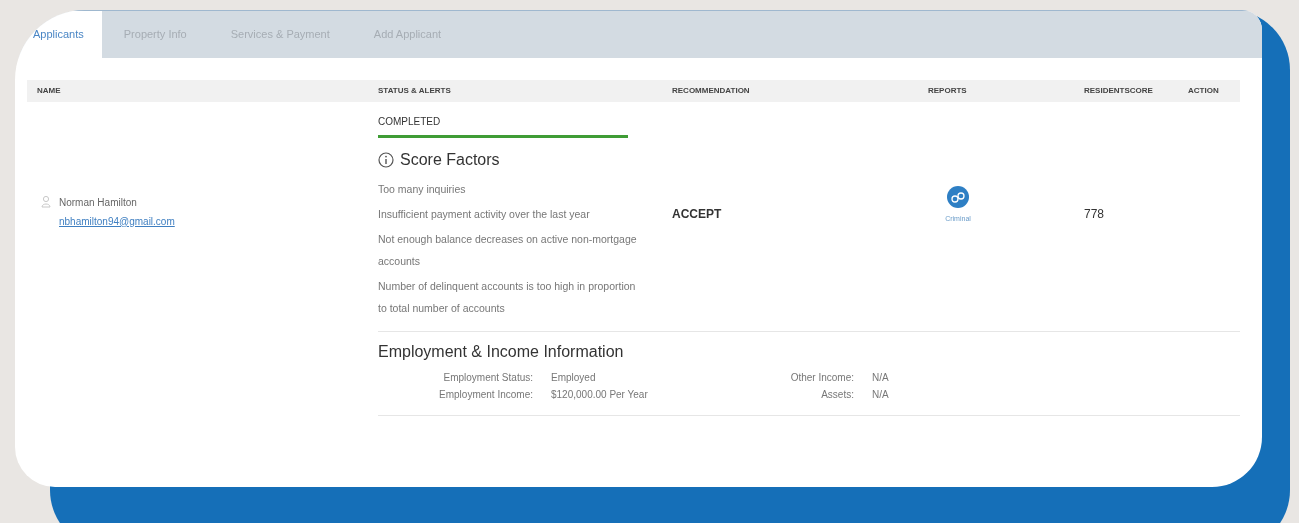  I want to click on score-factor: Too many inquiries, so click(422, 189).